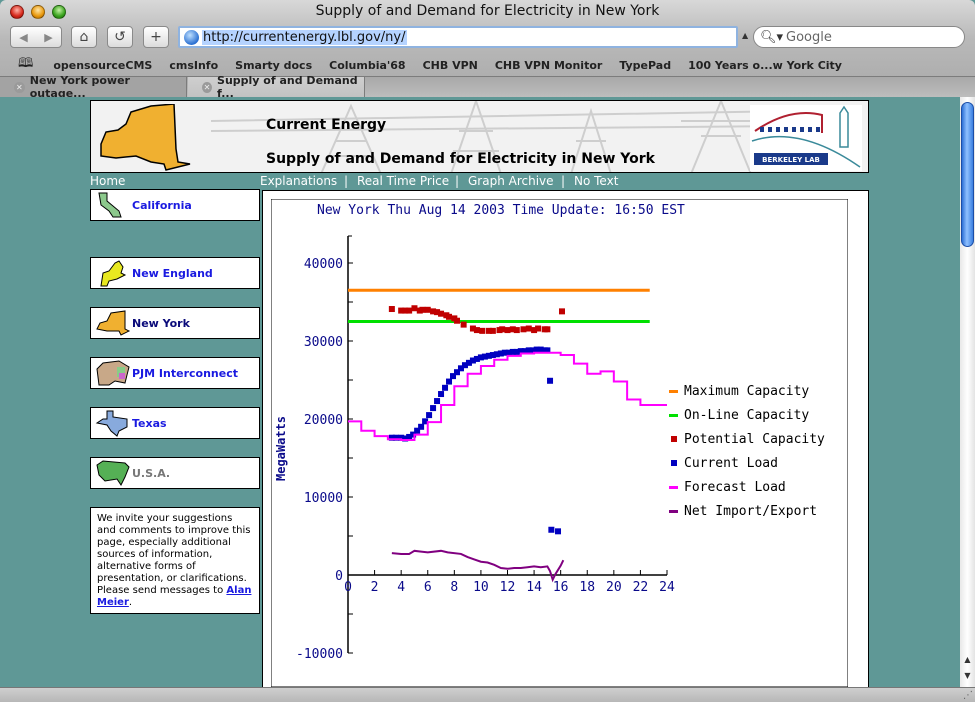 Image resolution: width=975 pixels, height=702 pixels. What do you see at coordinates (967, 676) in the screenshot?
I see `scroll-down-arrow-icon: ▼` at bounding box center [967, 676].